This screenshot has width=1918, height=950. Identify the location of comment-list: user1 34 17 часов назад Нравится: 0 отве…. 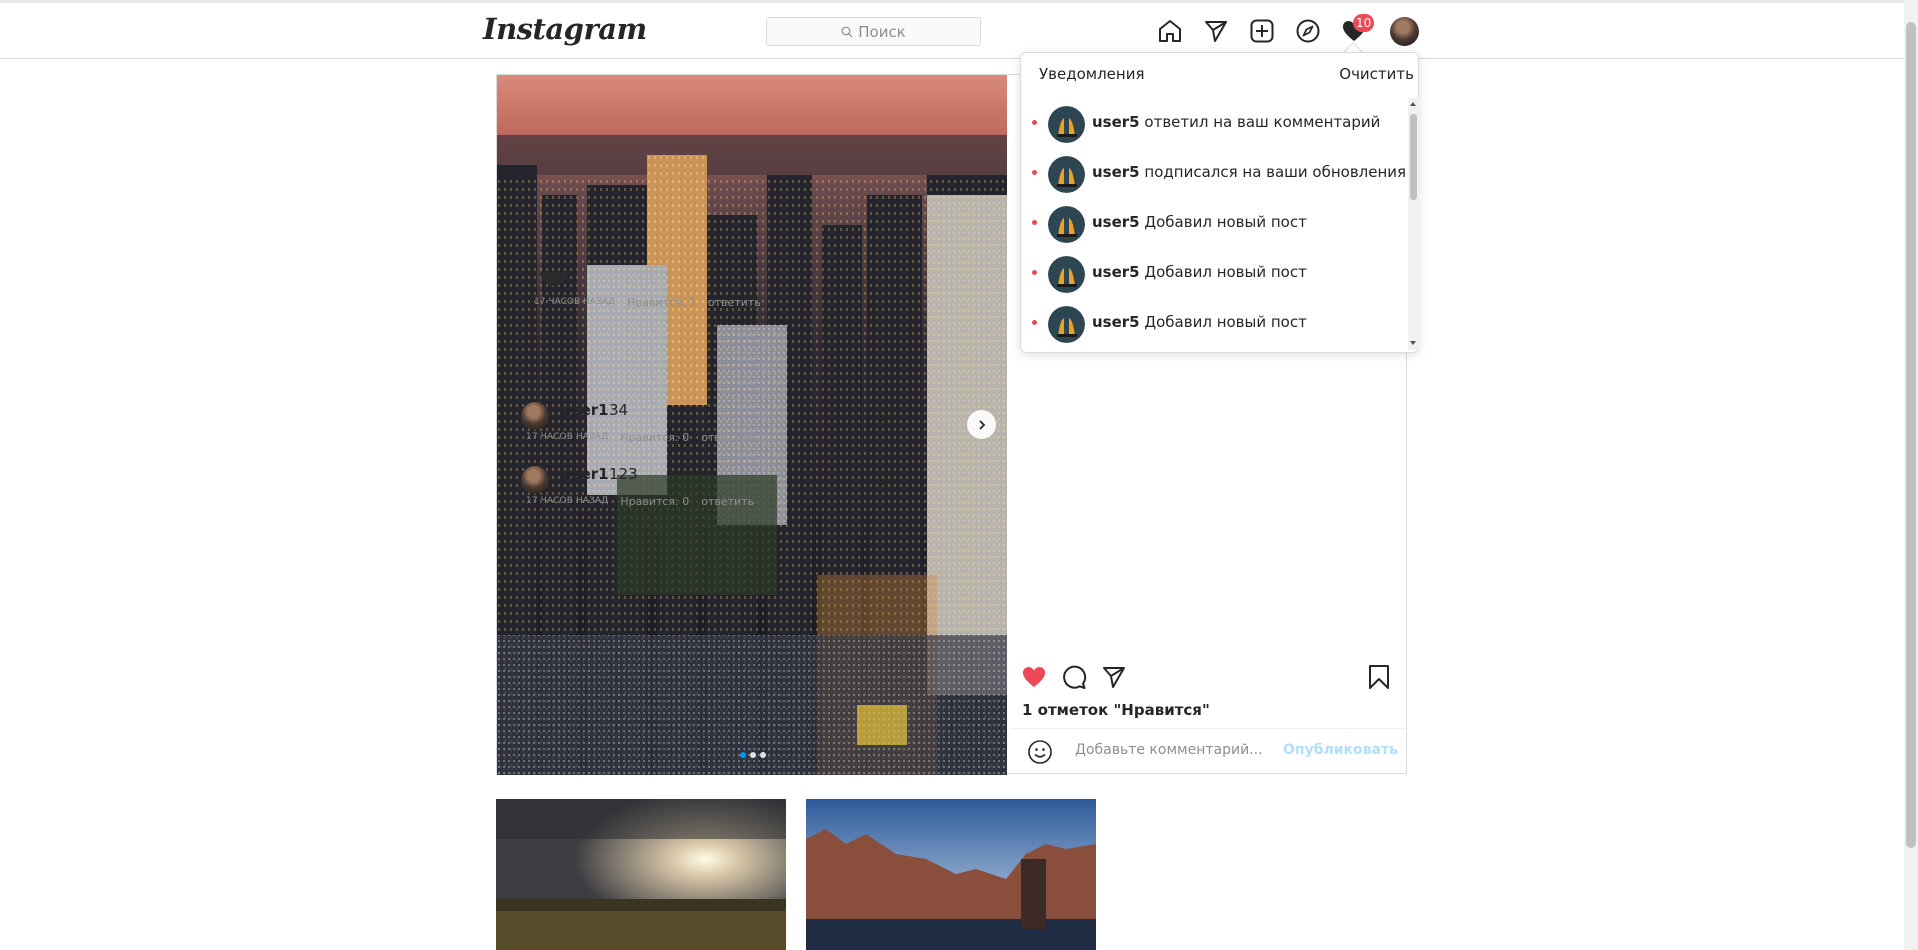
(709, 460).